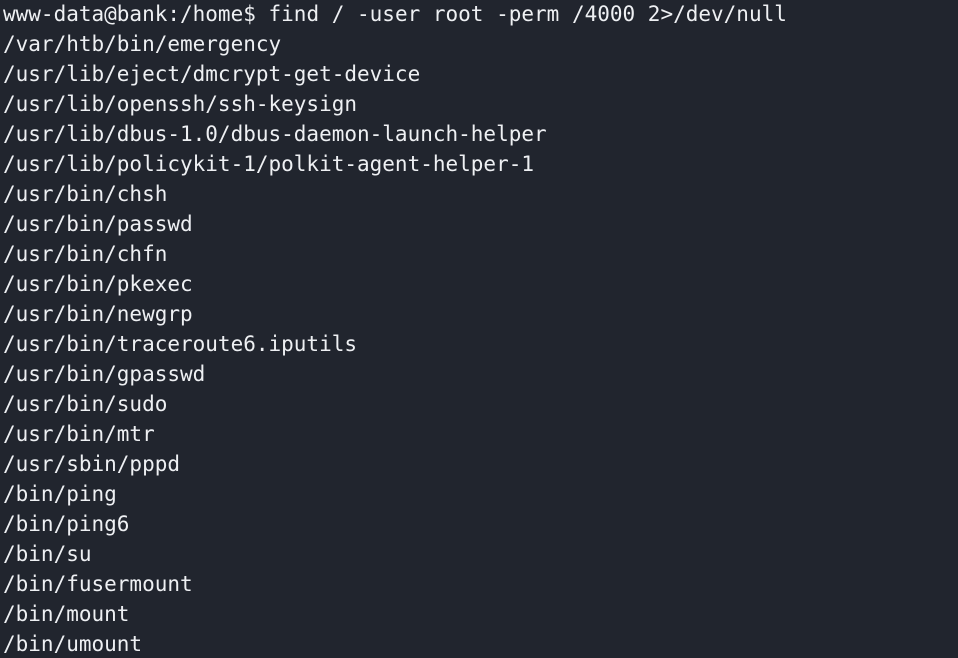 Image resolution: width=958 pixels, height=658 pixels. What do you see at coordinates (73, 644) in the screenshot?
I see `output-line: /bin/umount` at bounding box center [73, 644].